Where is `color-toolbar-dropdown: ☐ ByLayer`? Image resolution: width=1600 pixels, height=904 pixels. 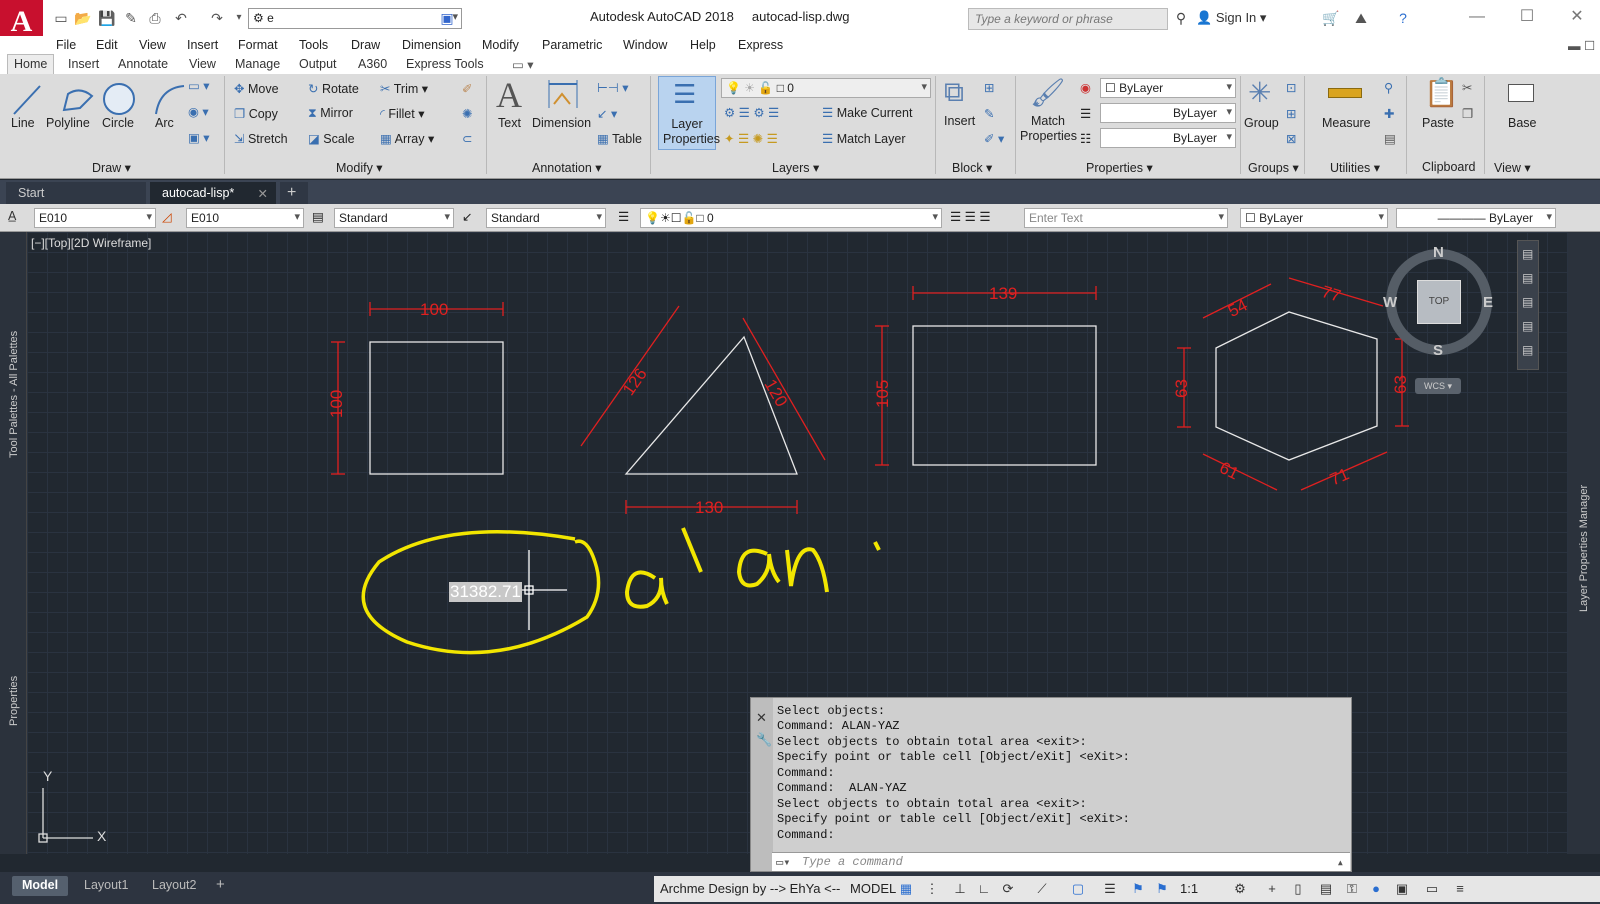
color-toolbar-dropdown: ☐ ByLayer is located at coordinates (1314, 218).